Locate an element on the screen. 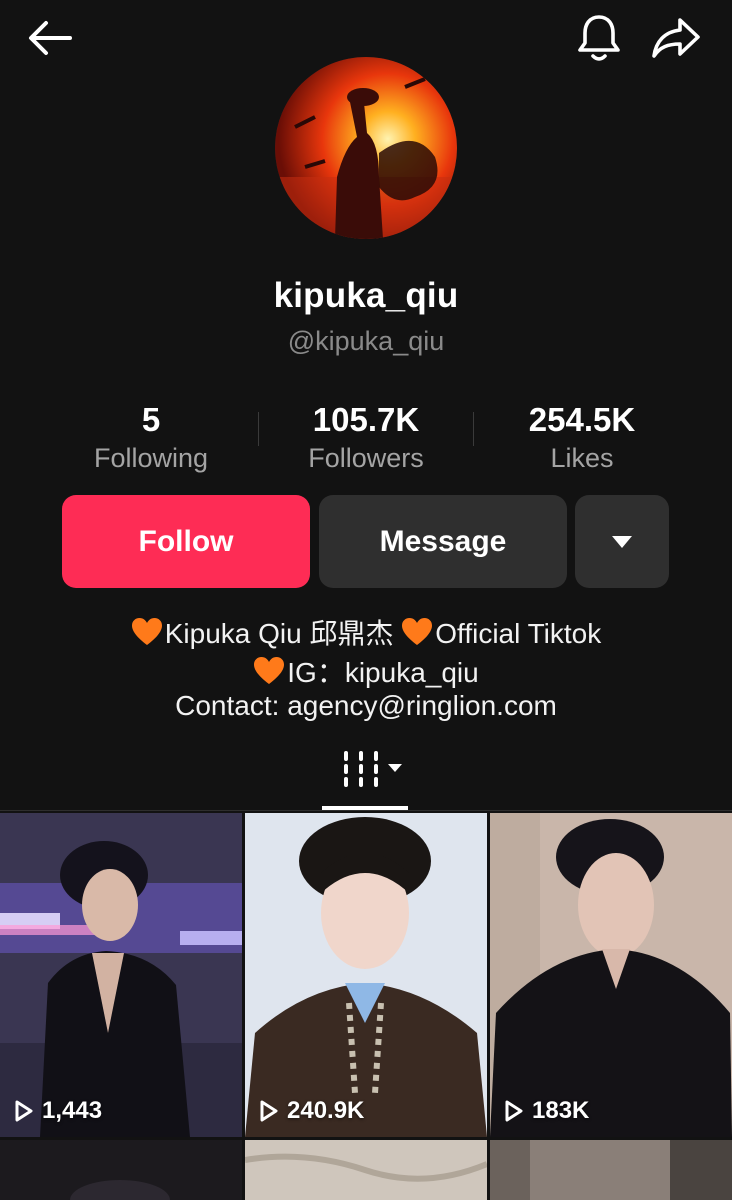 The width and height of the screenshot is (732, 1200). bell-icon is located at coordinates (599, 38).